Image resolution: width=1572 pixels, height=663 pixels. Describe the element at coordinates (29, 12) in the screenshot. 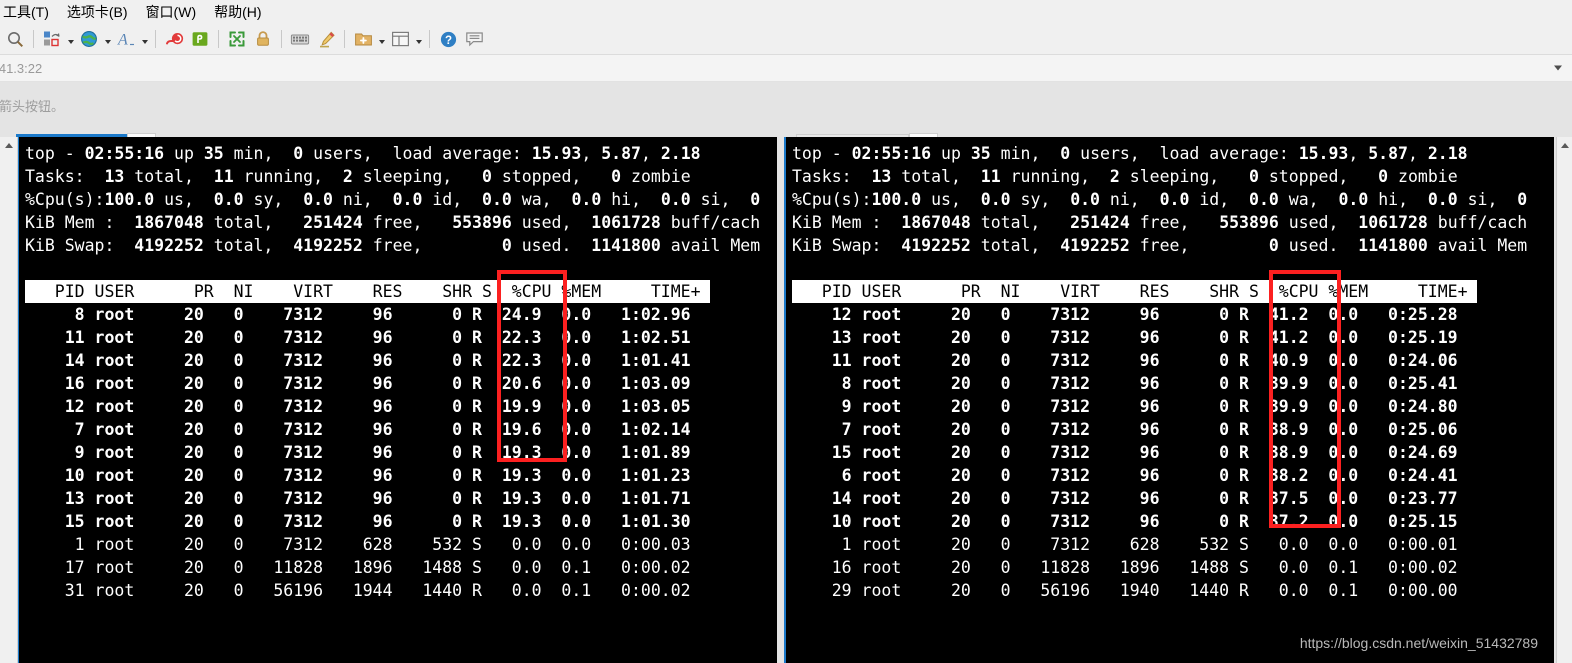

I see `menu-tools: 工具(T)` at that location.